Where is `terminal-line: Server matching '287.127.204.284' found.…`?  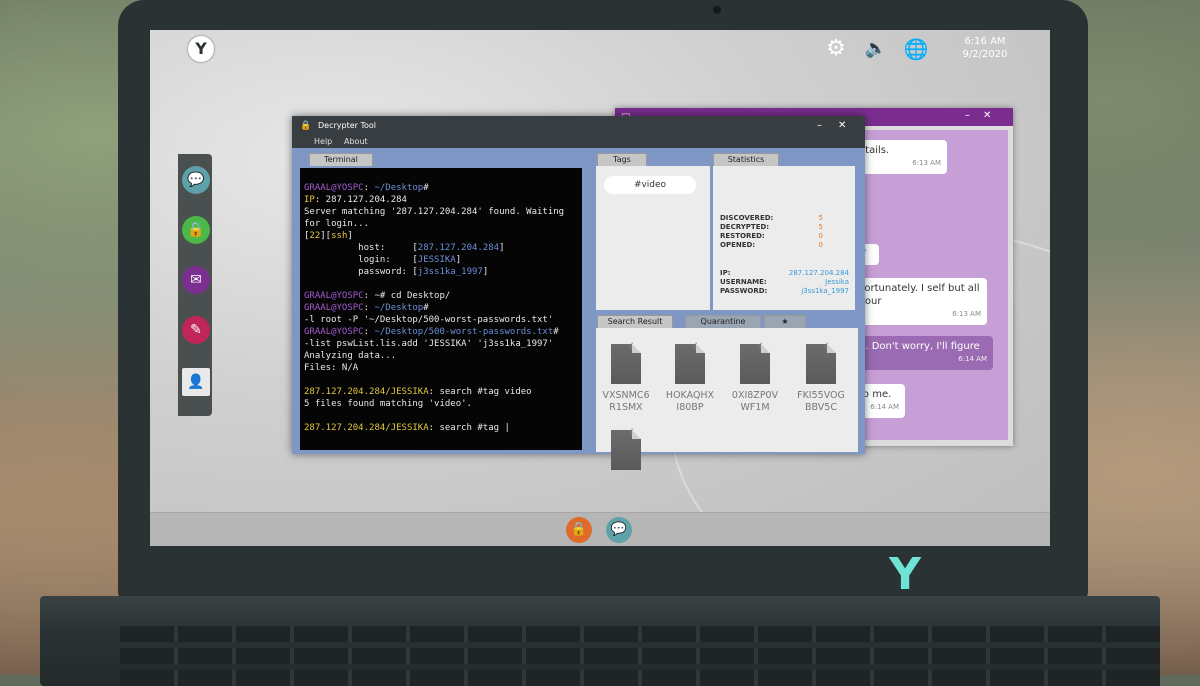 terminal-line: Server matching '287.127.204.284' found.… is located at coordinates (434, 212).